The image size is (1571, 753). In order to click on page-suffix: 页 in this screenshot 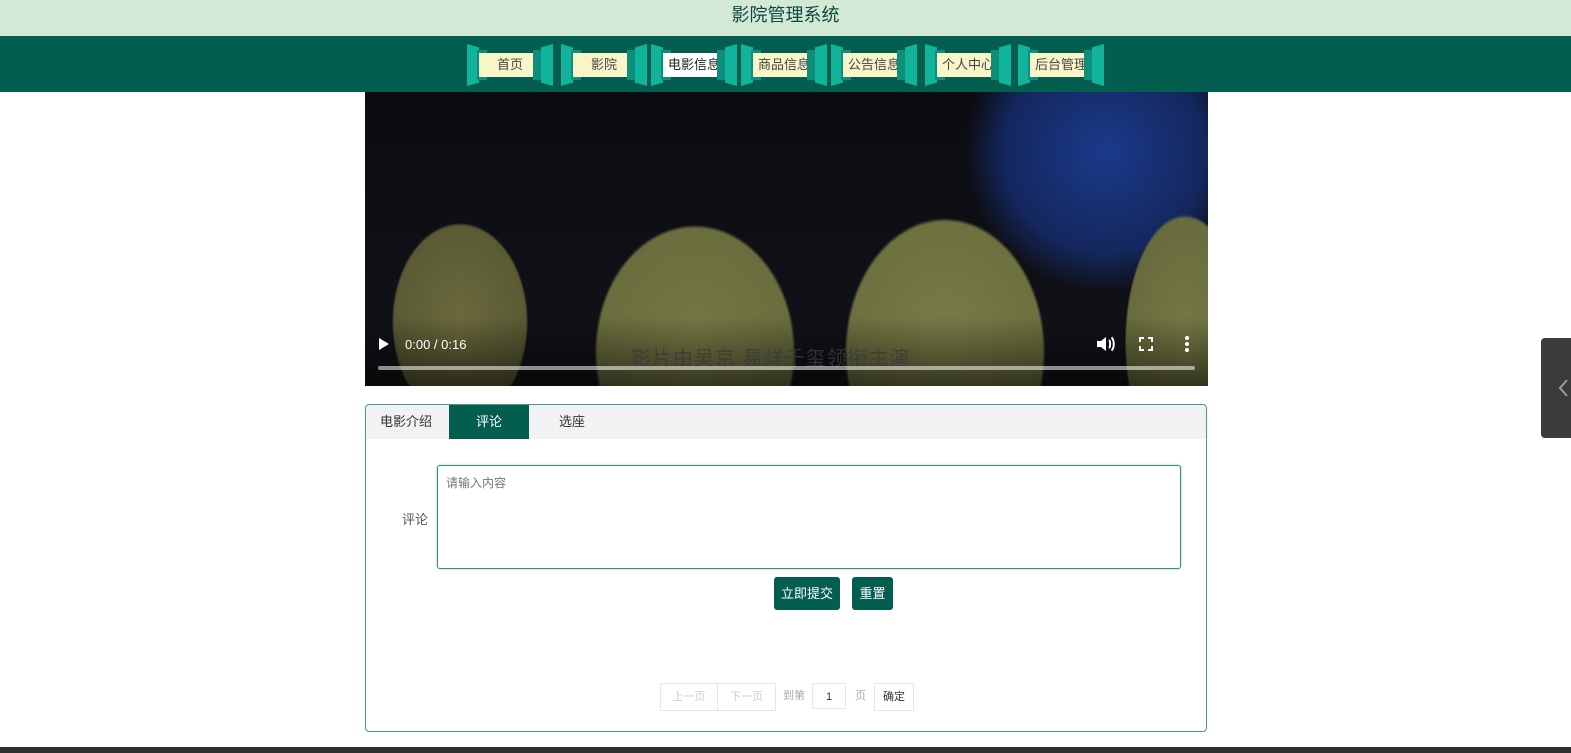, I will do `click(860, 696)`.